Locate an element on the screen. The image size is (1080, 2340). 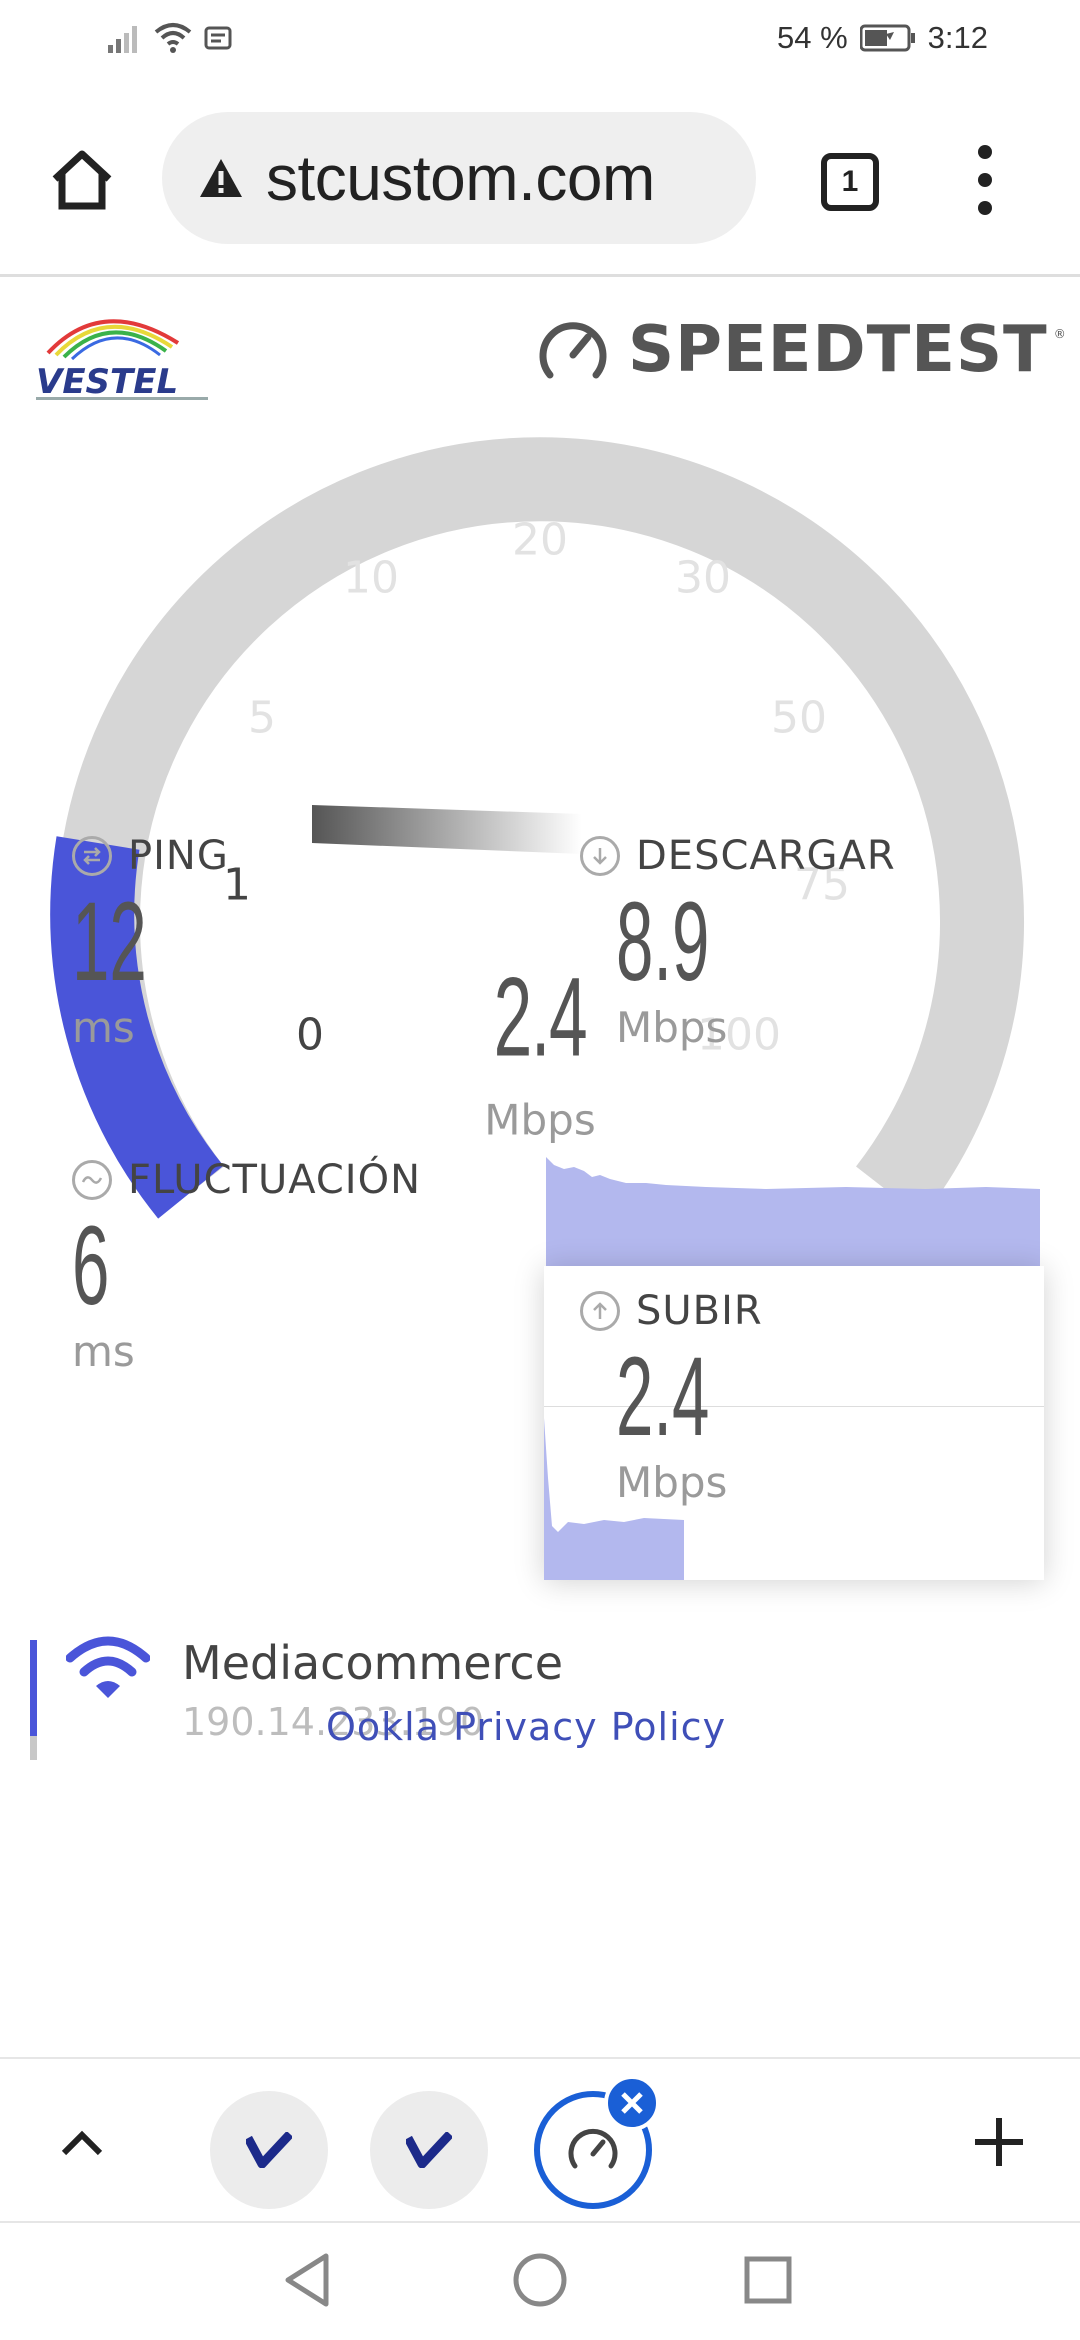
back-triangle-icon is located at coordinates (307, 2280).